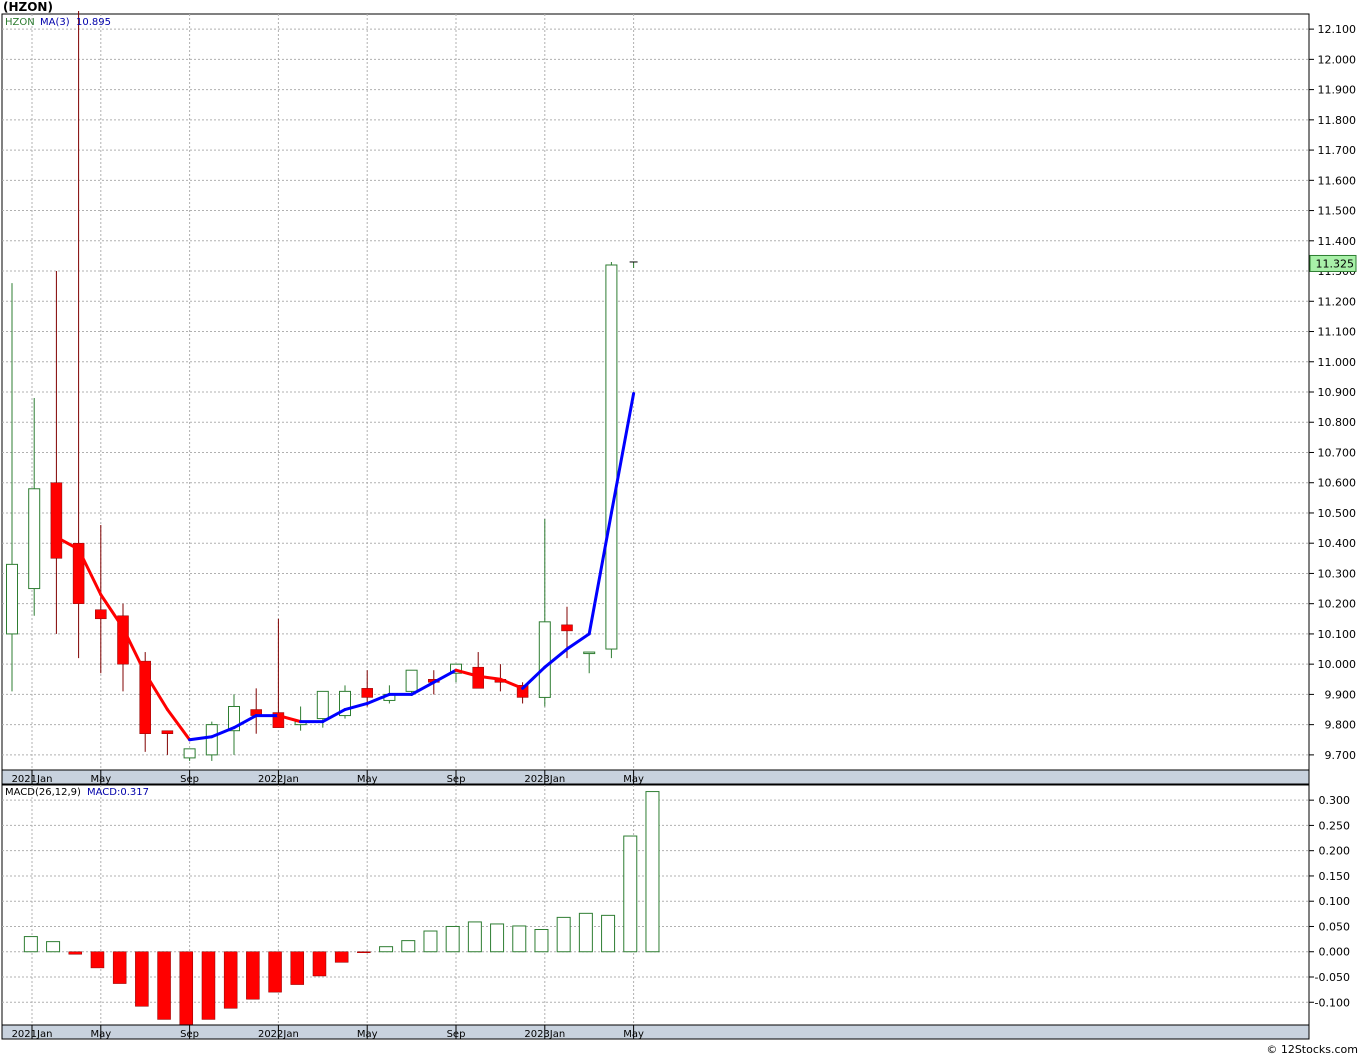  What do you see at coordinates (655, 777) in the screenshot?
I see `price-x-axis: 2021Jan May Sep 2022Jan May Sep 2023Jan May` at bounding box center [655, 777].